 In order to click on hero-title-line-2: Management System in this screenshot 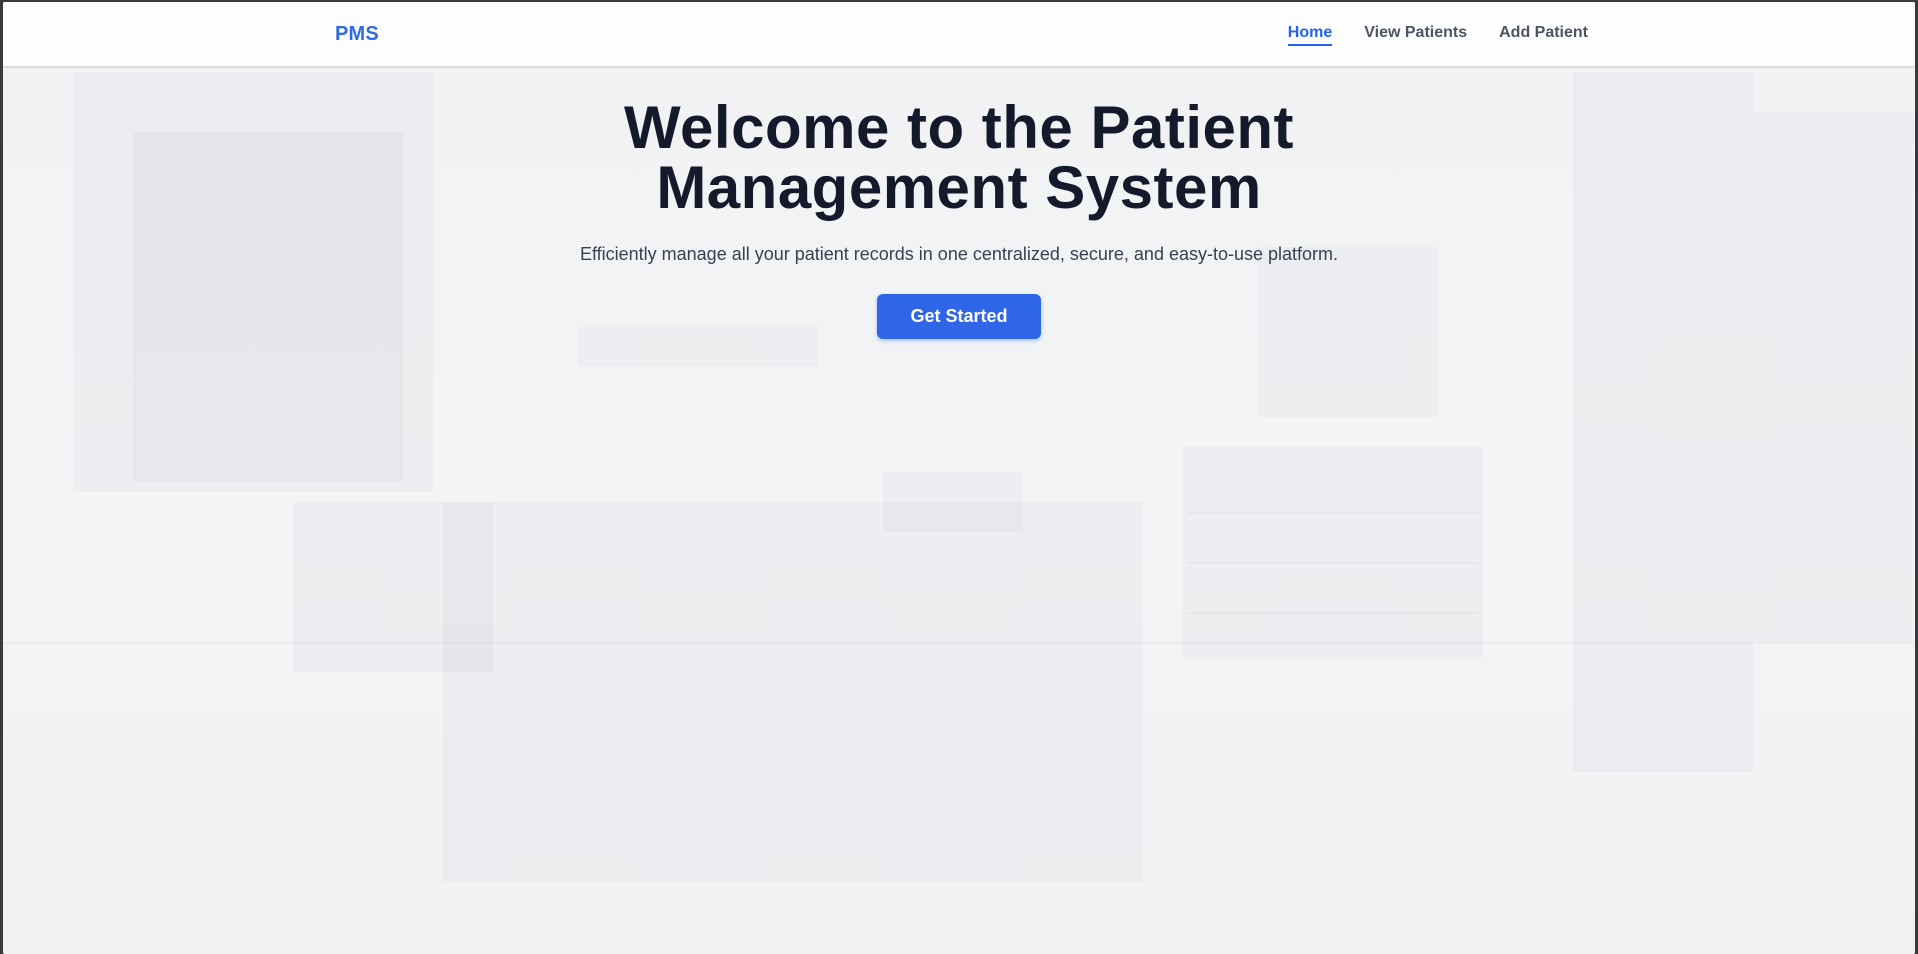, I will do `click(959, 187)`.